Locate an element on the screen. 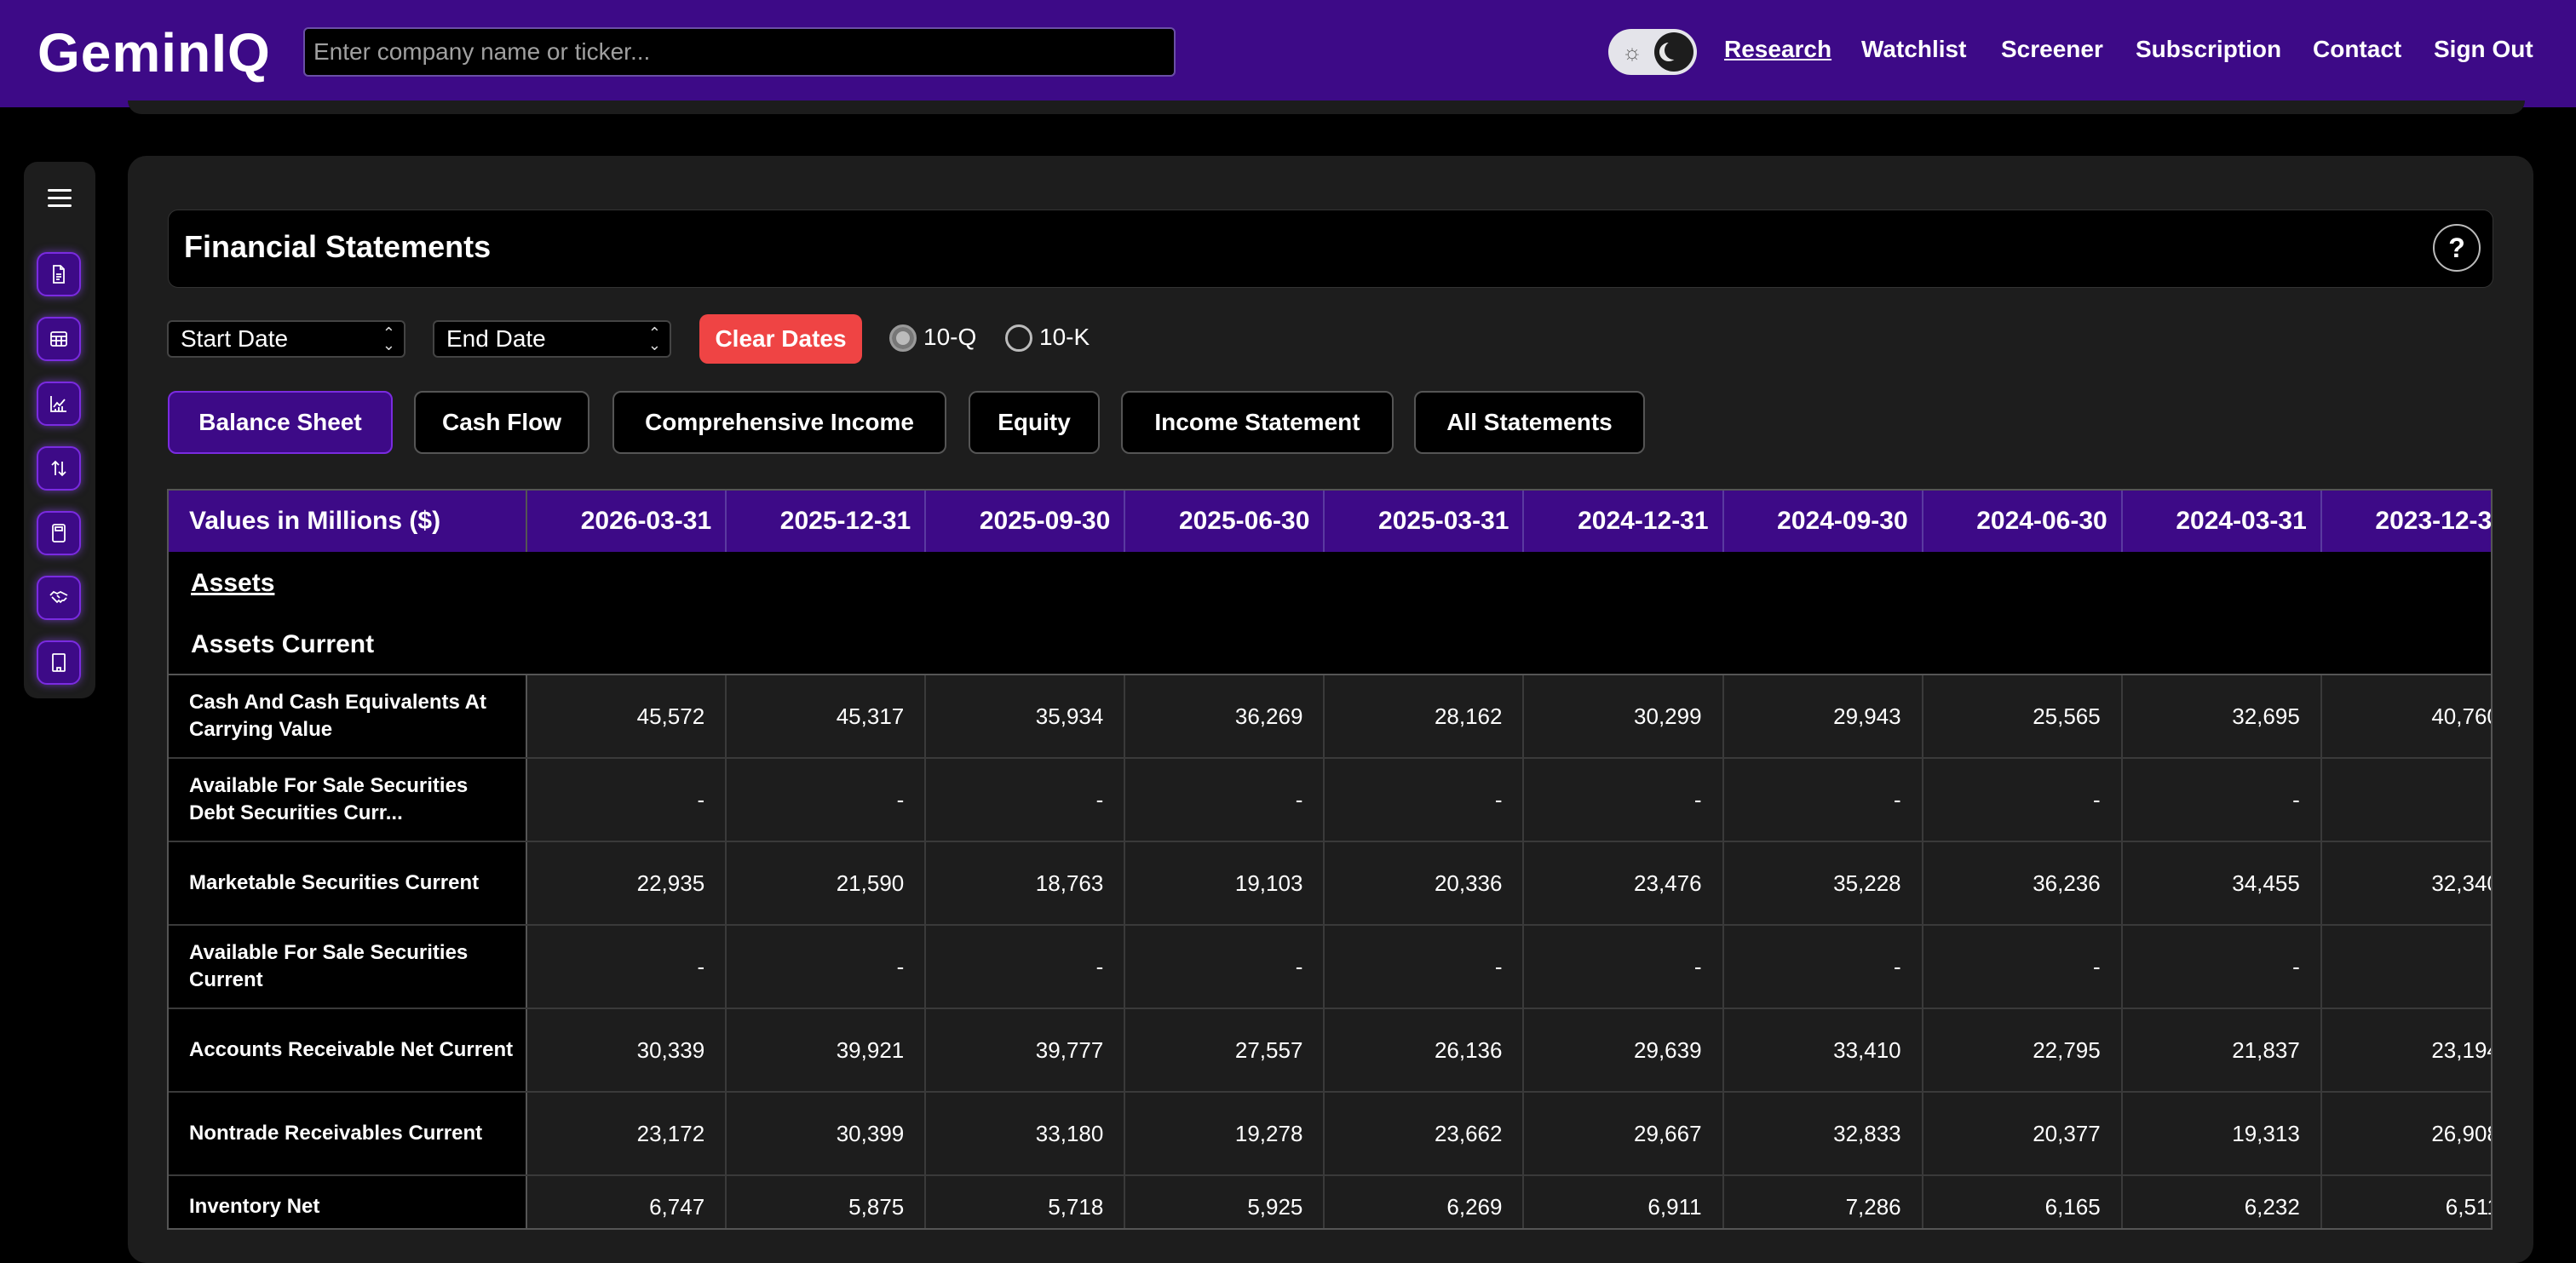 This screenshot has height=1263, width=2576. header-cell-date: 2025-03-31 is located at coordinates (1425, 521).